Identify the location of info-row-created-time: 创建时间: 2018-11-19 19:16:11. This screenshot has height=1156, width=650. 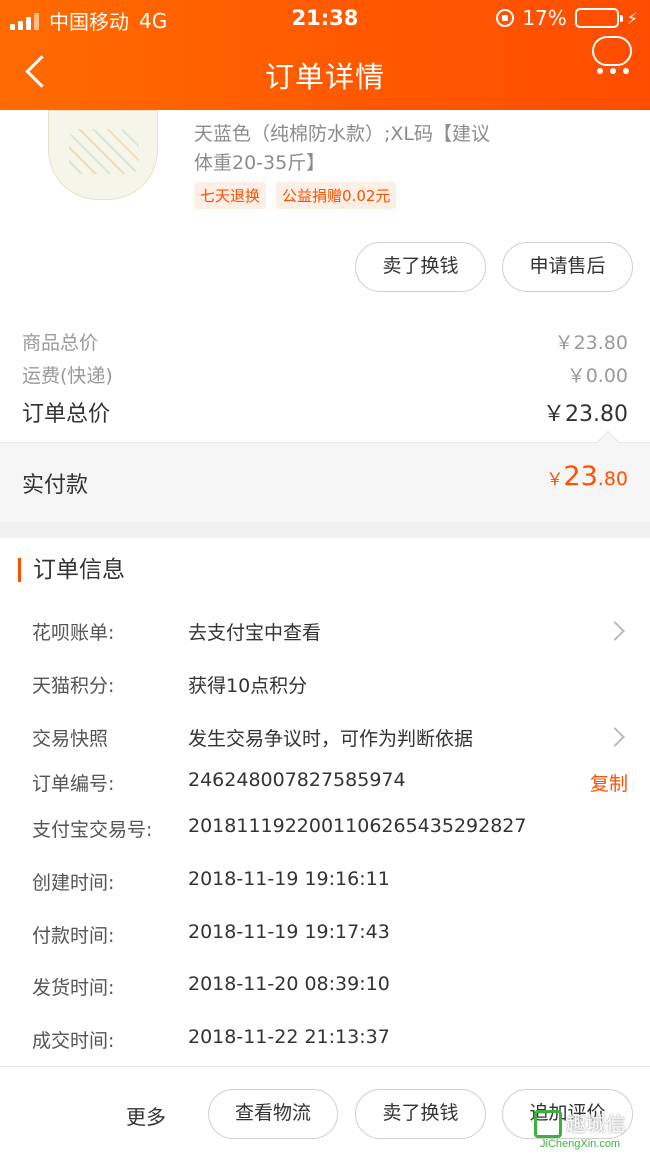
(332, 883).